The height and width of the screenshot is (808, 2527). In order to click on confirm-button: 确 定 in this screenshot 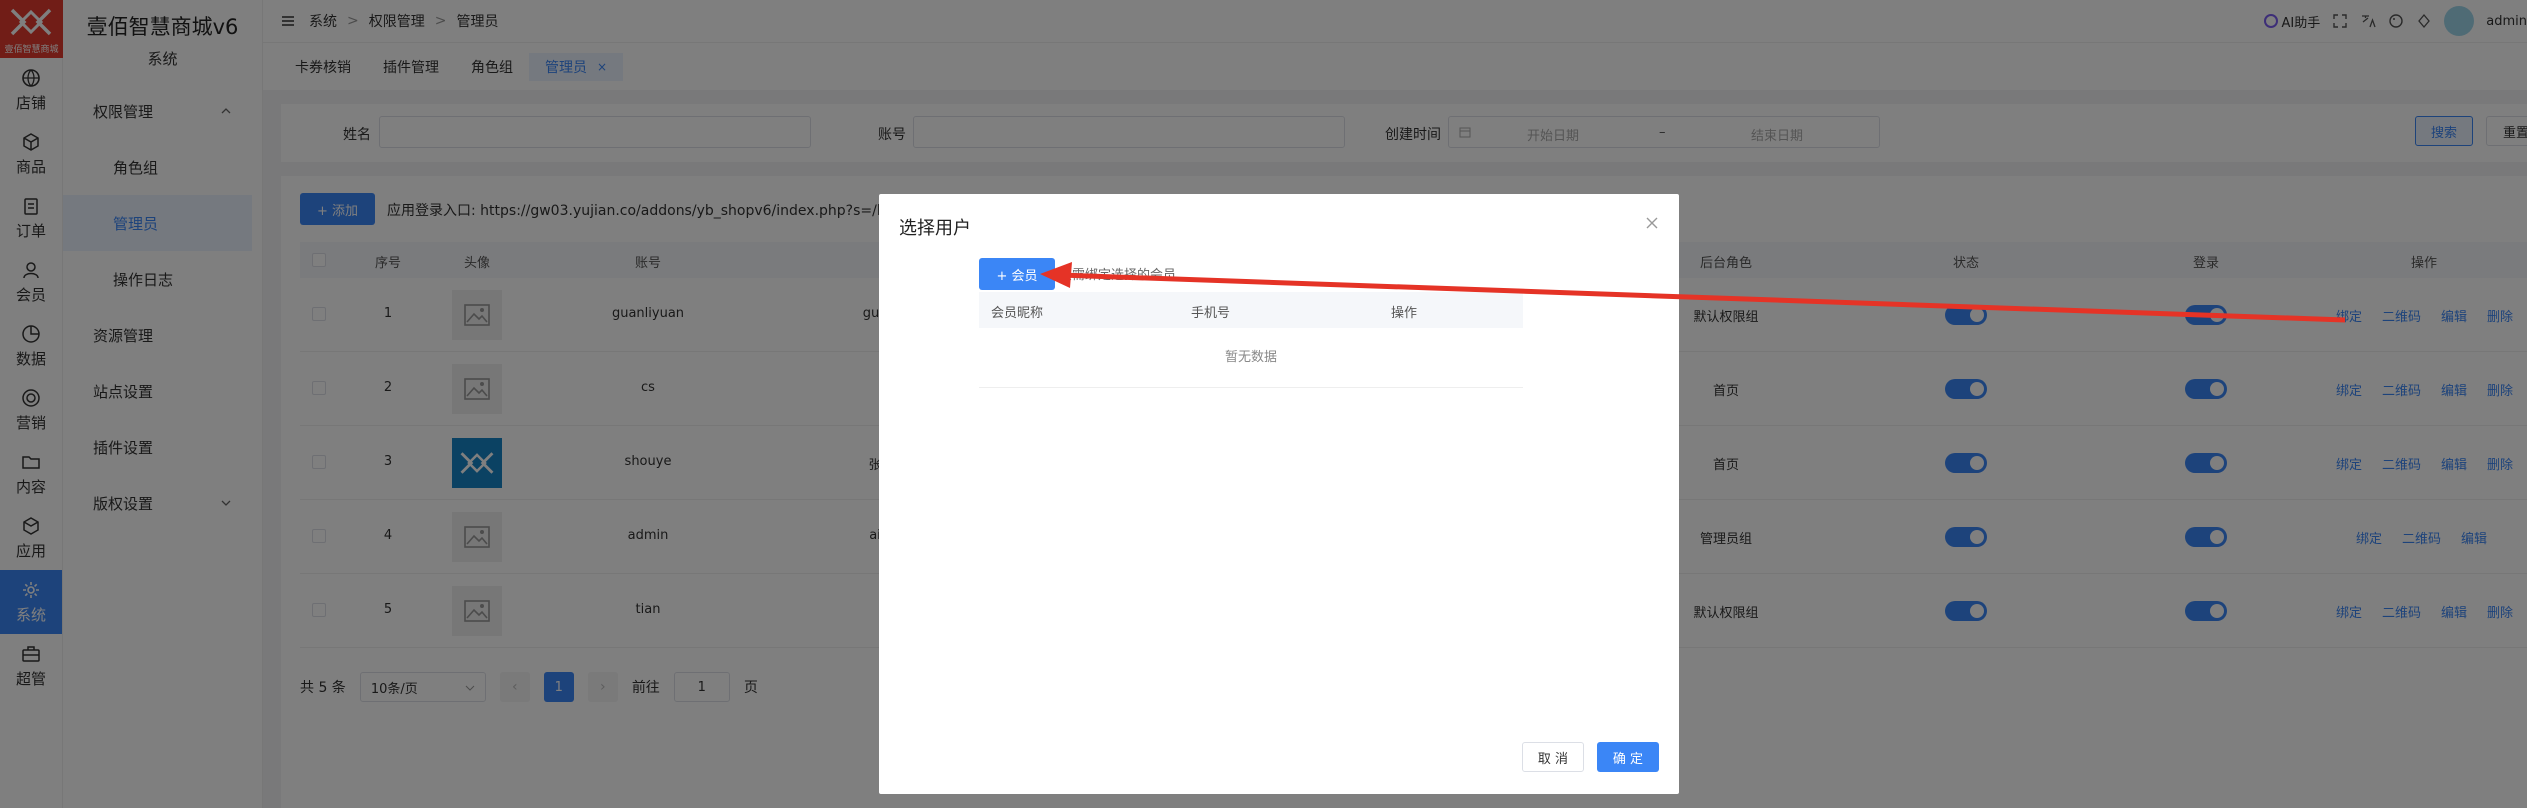, I will do `click(1628, 757)`.